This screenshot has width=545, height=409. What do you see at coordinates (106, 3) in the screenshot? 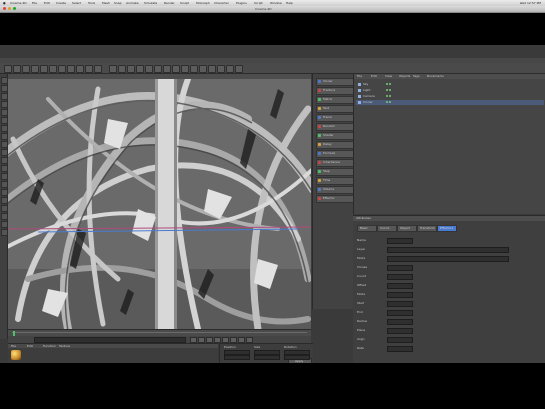
I see `mac-menu-item: Mesh` at bounding box center [106, 3].